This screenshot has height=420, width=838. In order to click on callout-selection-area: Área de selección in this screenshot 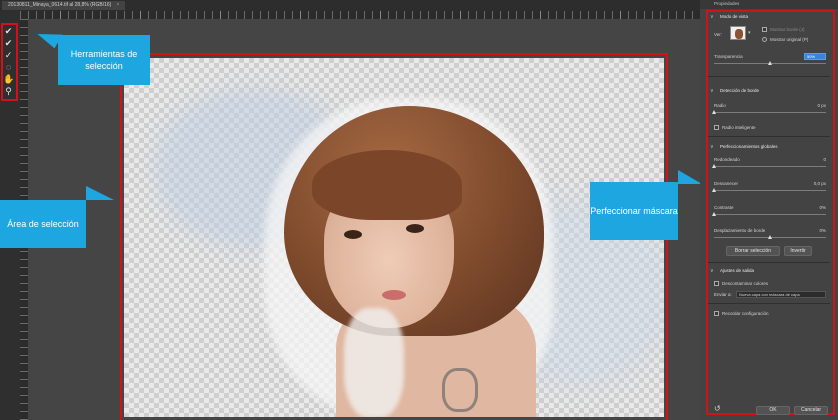, I will do `click(43, 224)`.